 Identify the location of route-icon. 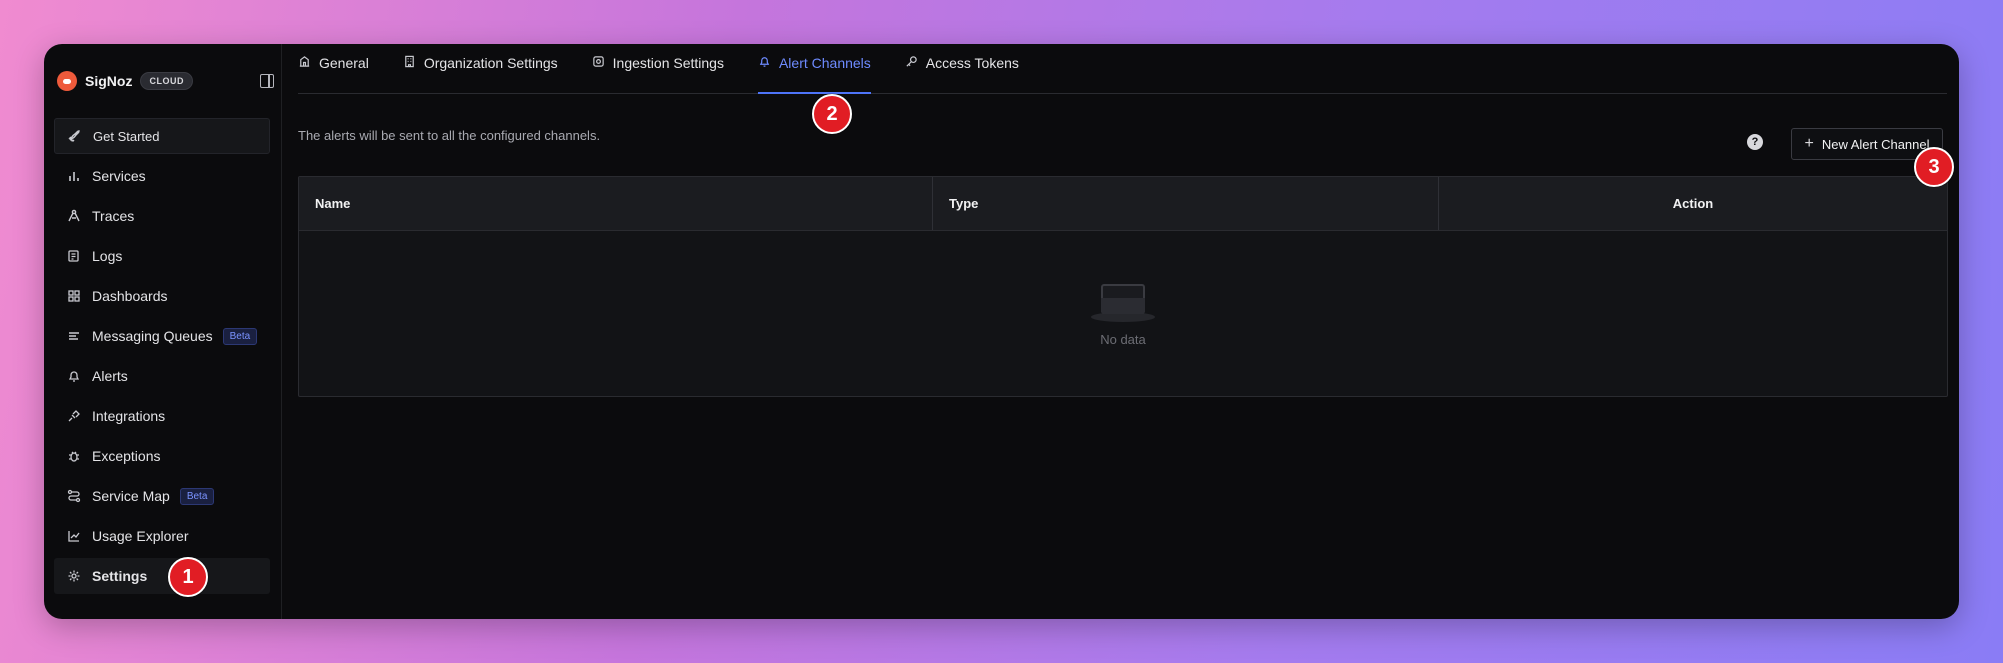
(74, 216).